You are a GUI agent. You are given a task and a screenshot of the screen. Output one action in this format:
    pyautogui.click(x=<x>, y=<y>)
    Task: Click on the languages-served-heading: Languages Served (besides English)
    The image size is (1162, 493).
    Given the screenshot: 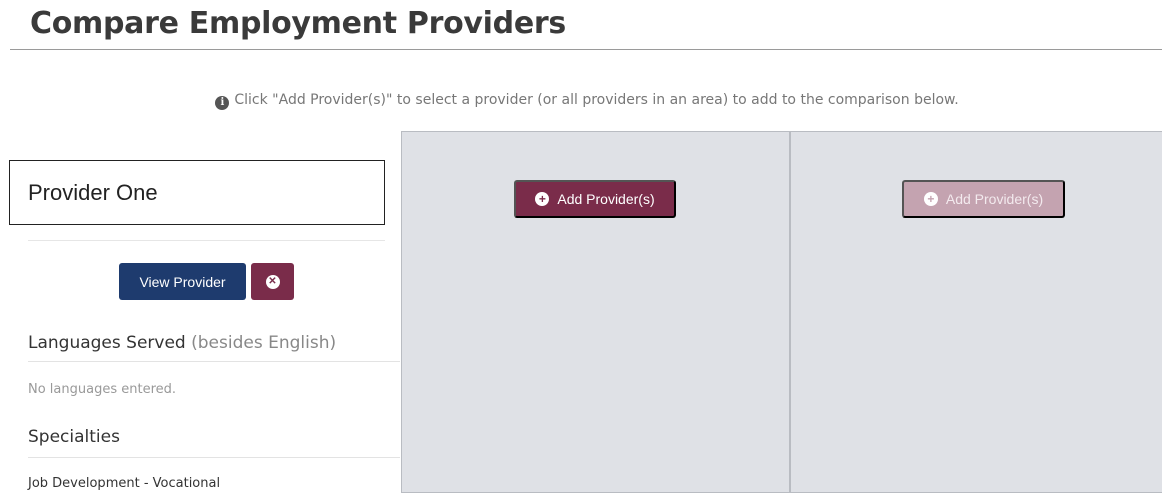 What is the action you would take?
    pyautogui.click(x=182, y=343)
    